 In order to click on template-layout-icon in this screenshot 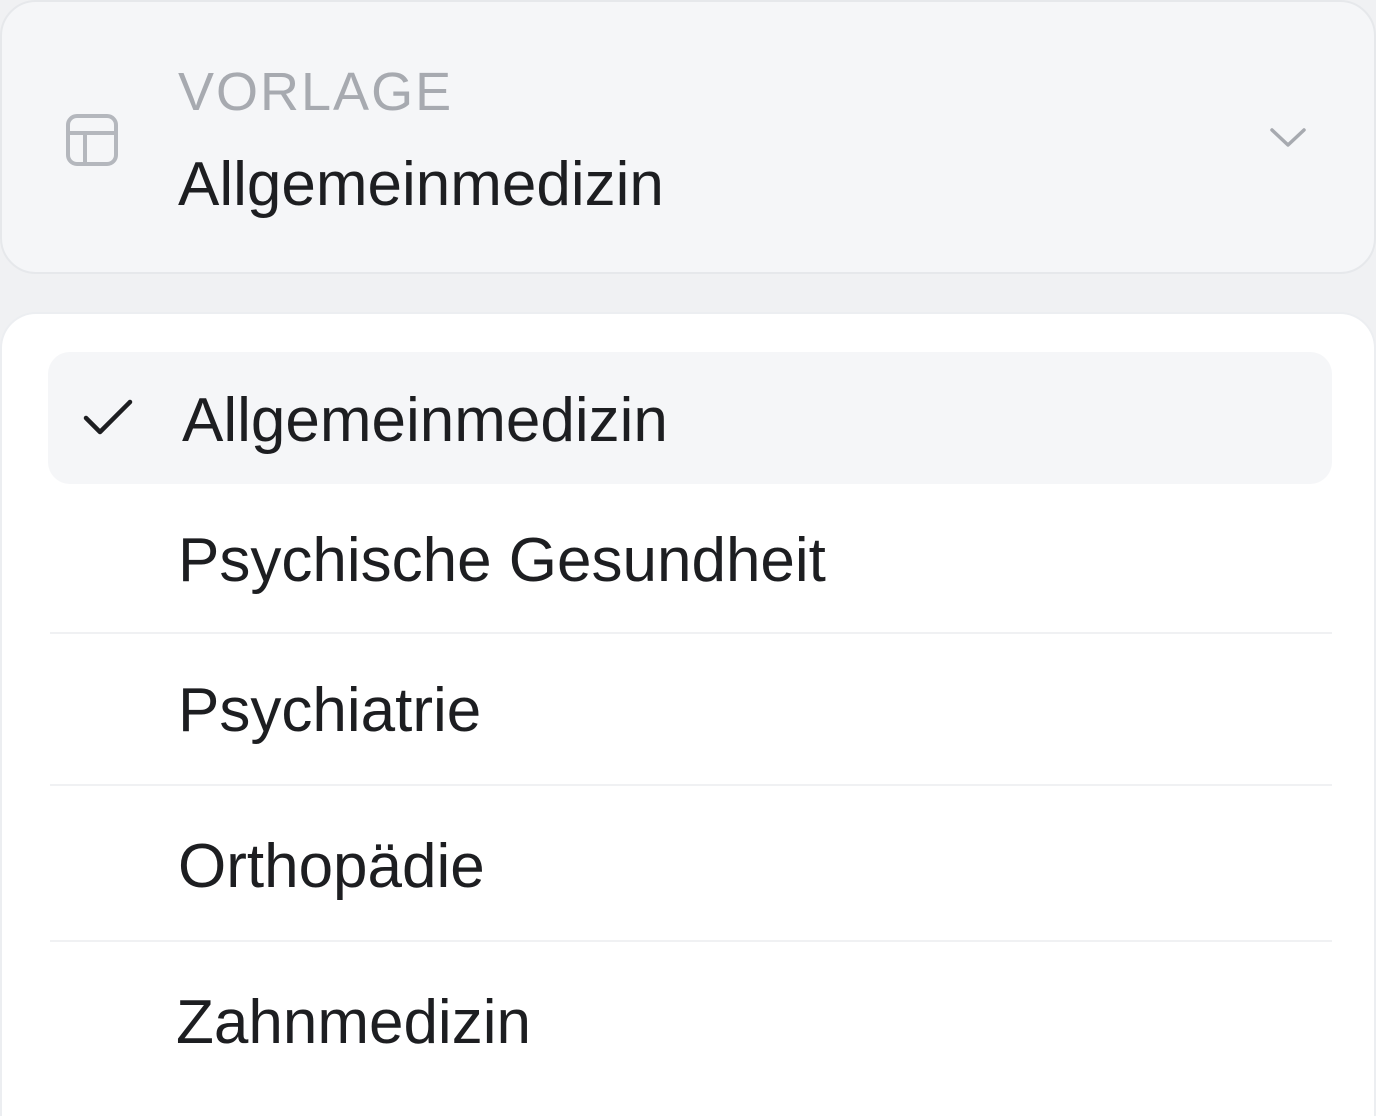, I will do `click(92, 140)`.